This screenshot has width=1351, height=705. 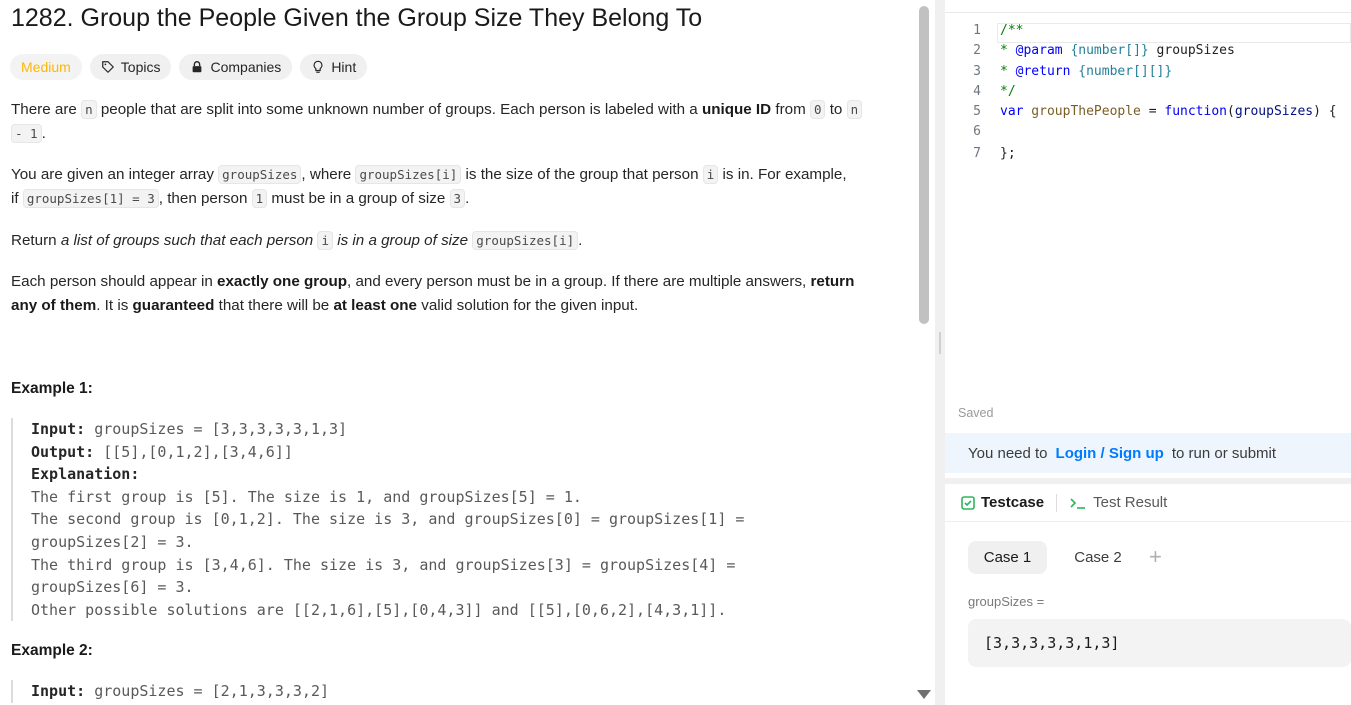 I want to click on topics-button: Topics, so click(x=130, y=67).